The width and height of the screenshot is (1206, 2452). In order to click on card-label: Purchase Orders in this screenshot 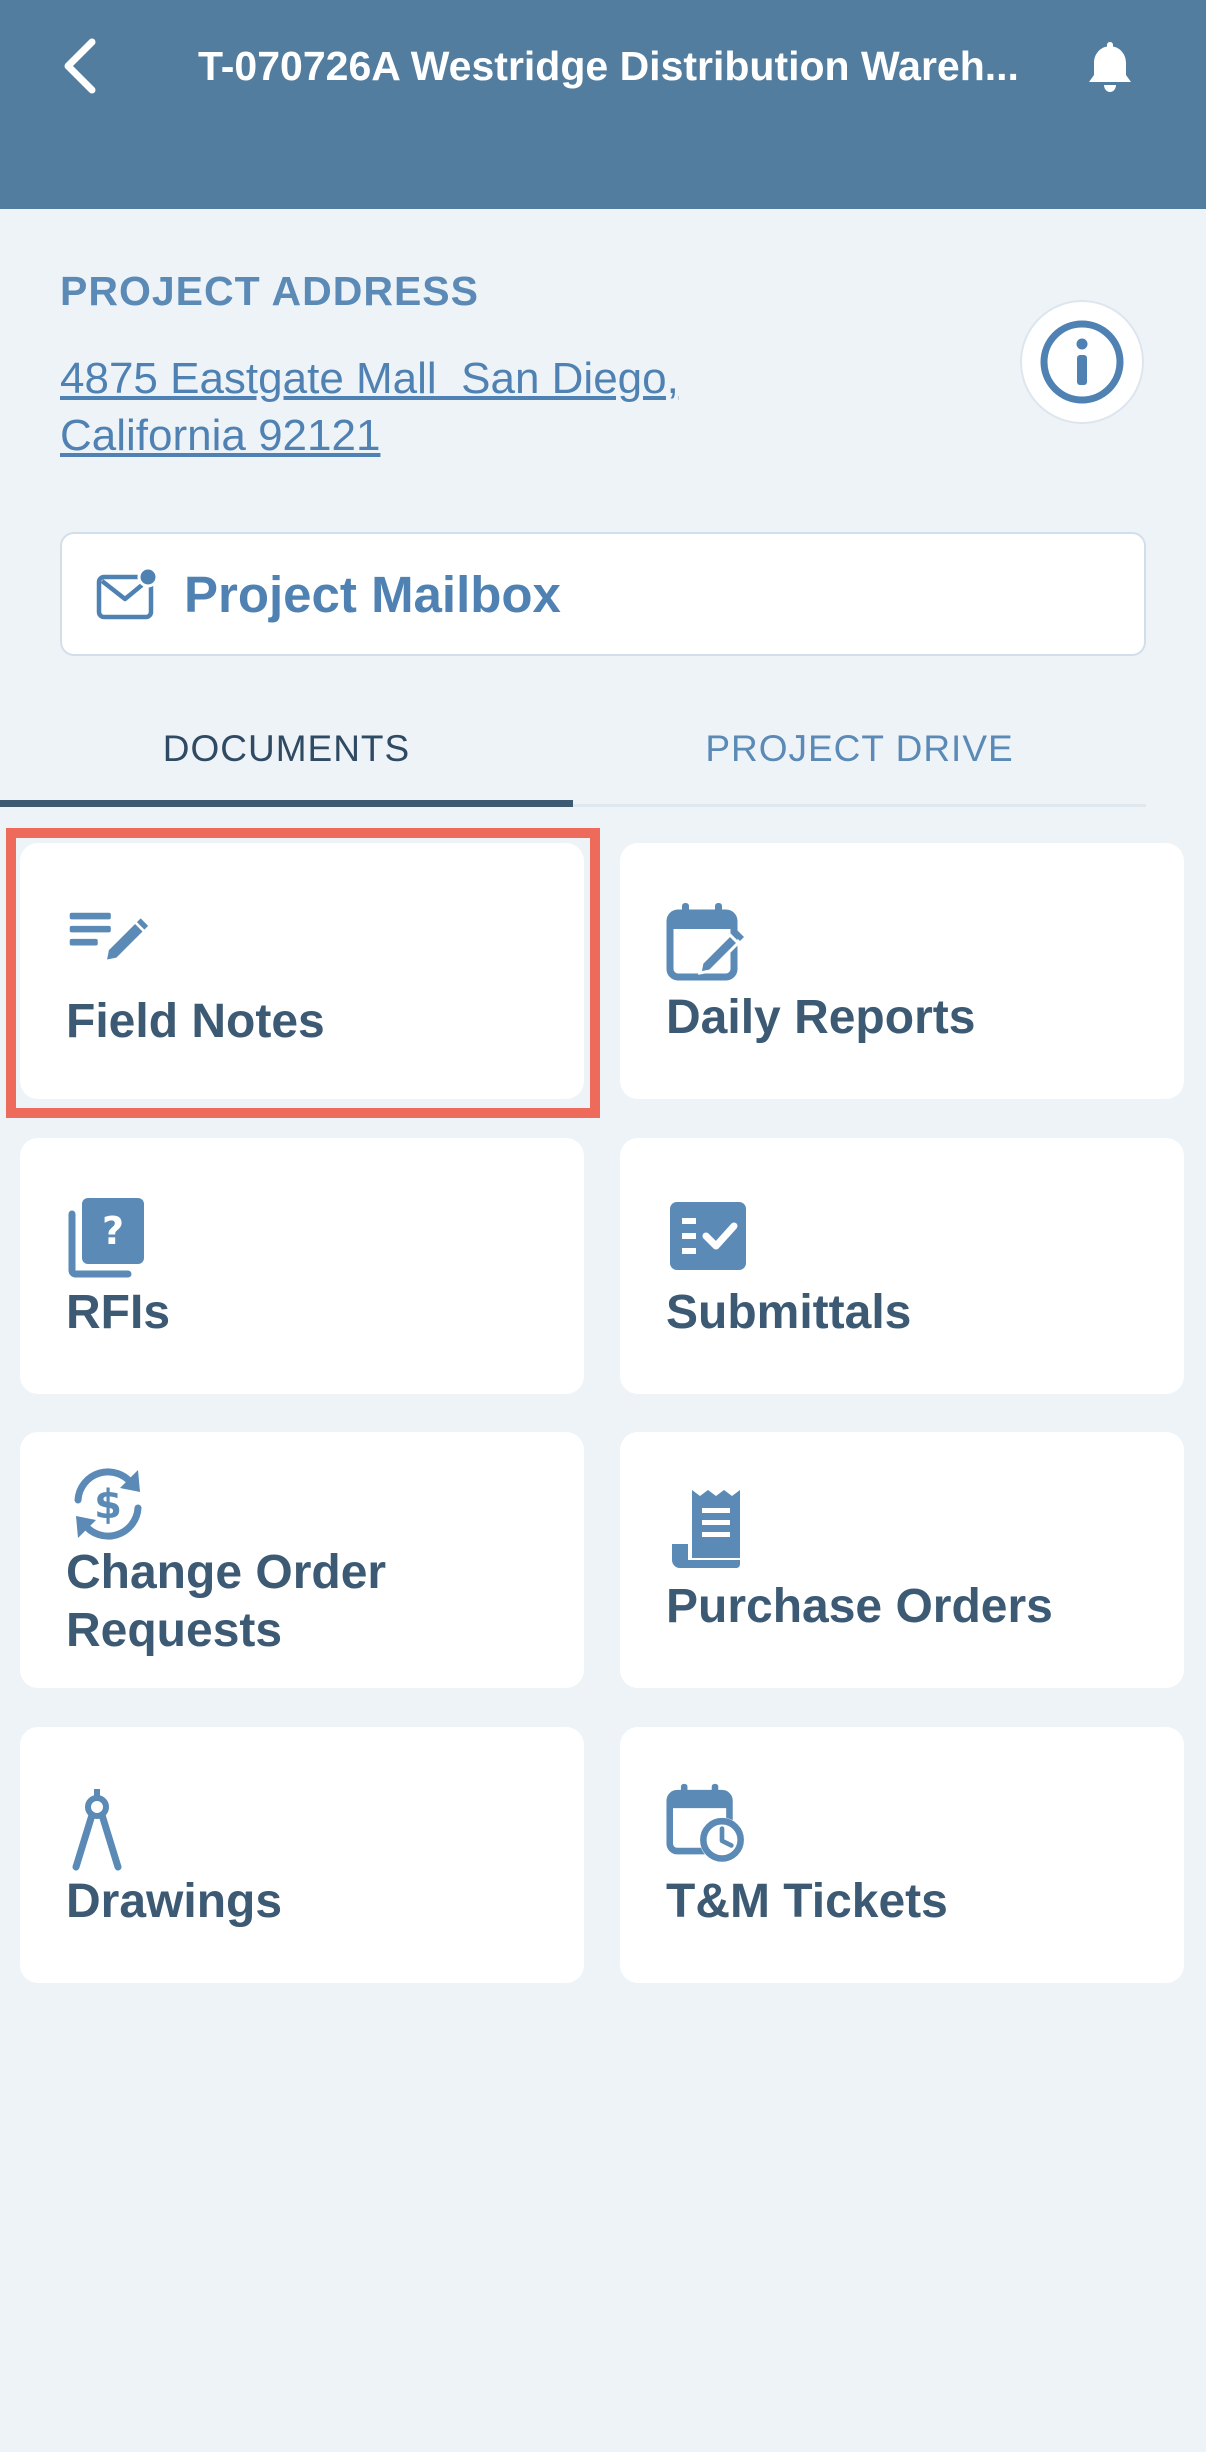, I will do `click(859, 1606)`.